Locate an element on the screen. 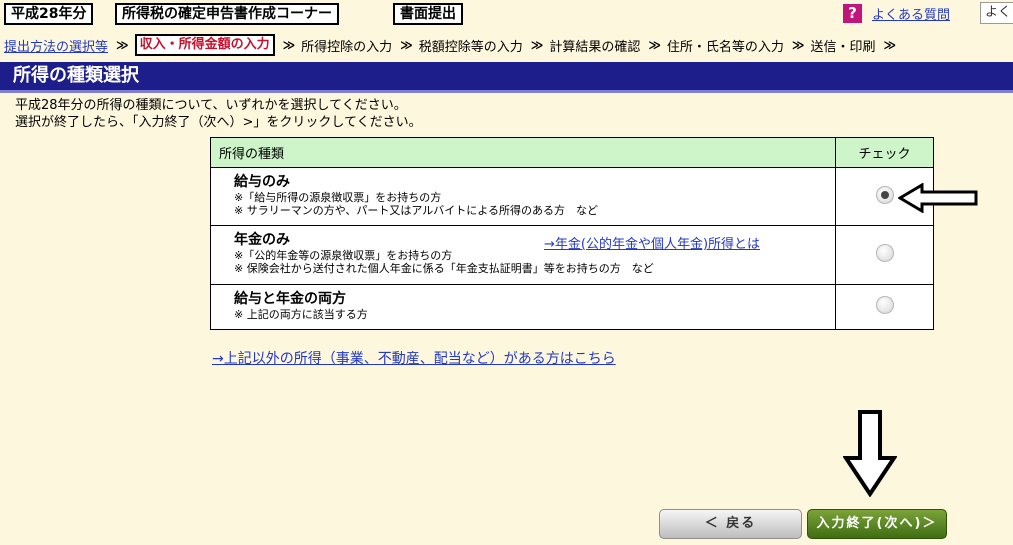 Image resolution: width=1013 pixels, height=545 pixels. top-bar: 平成28年分 所得税の確定申告書作成コーナー 書面提出 ? よくある質問 よく is located at coordinates (506, 14).